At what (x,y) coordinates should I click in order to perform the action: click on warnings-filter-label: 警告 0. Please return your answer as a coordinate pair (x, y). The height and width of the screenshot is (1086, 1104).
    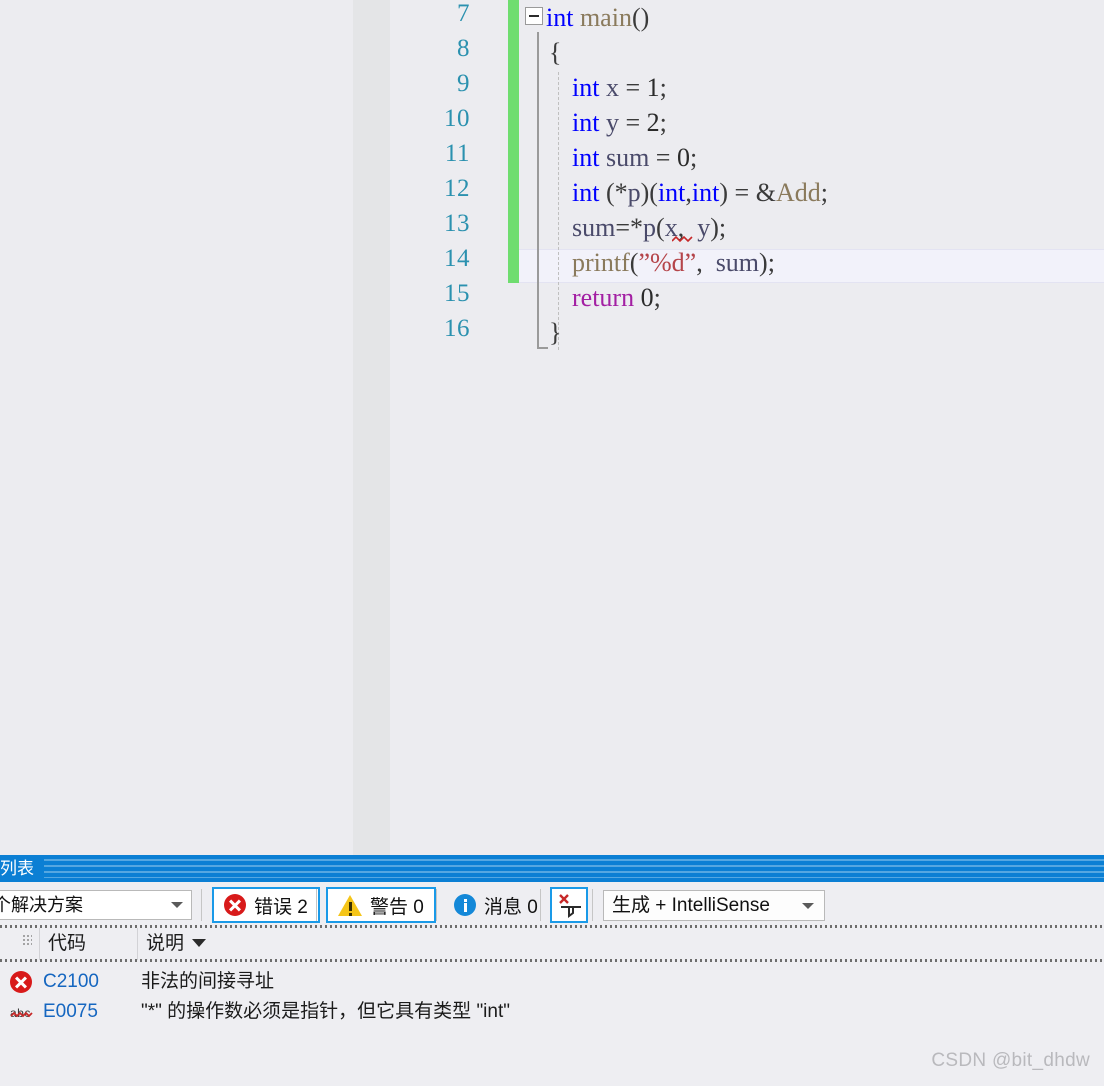
    Looking at the image, I should click on (397, 907).